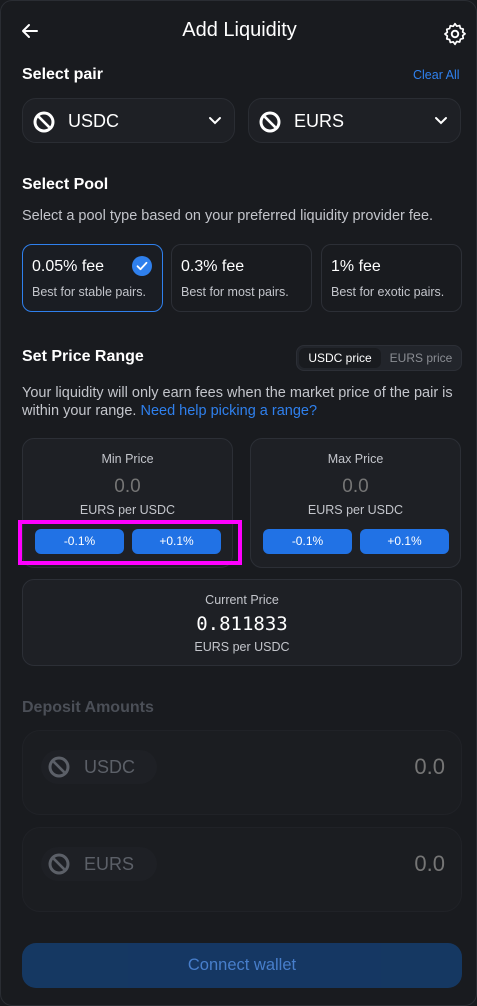 This screenshot has width=477, height=1006. Describe the element at coordinates (421, 358) in the screenshot. I see `toggle-eurs-price: EURS price` at that location.